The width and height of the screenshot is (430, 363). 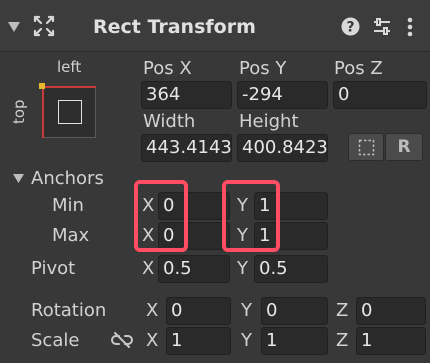 I want to click on help-icon: ?, so click(x=350, y=26).